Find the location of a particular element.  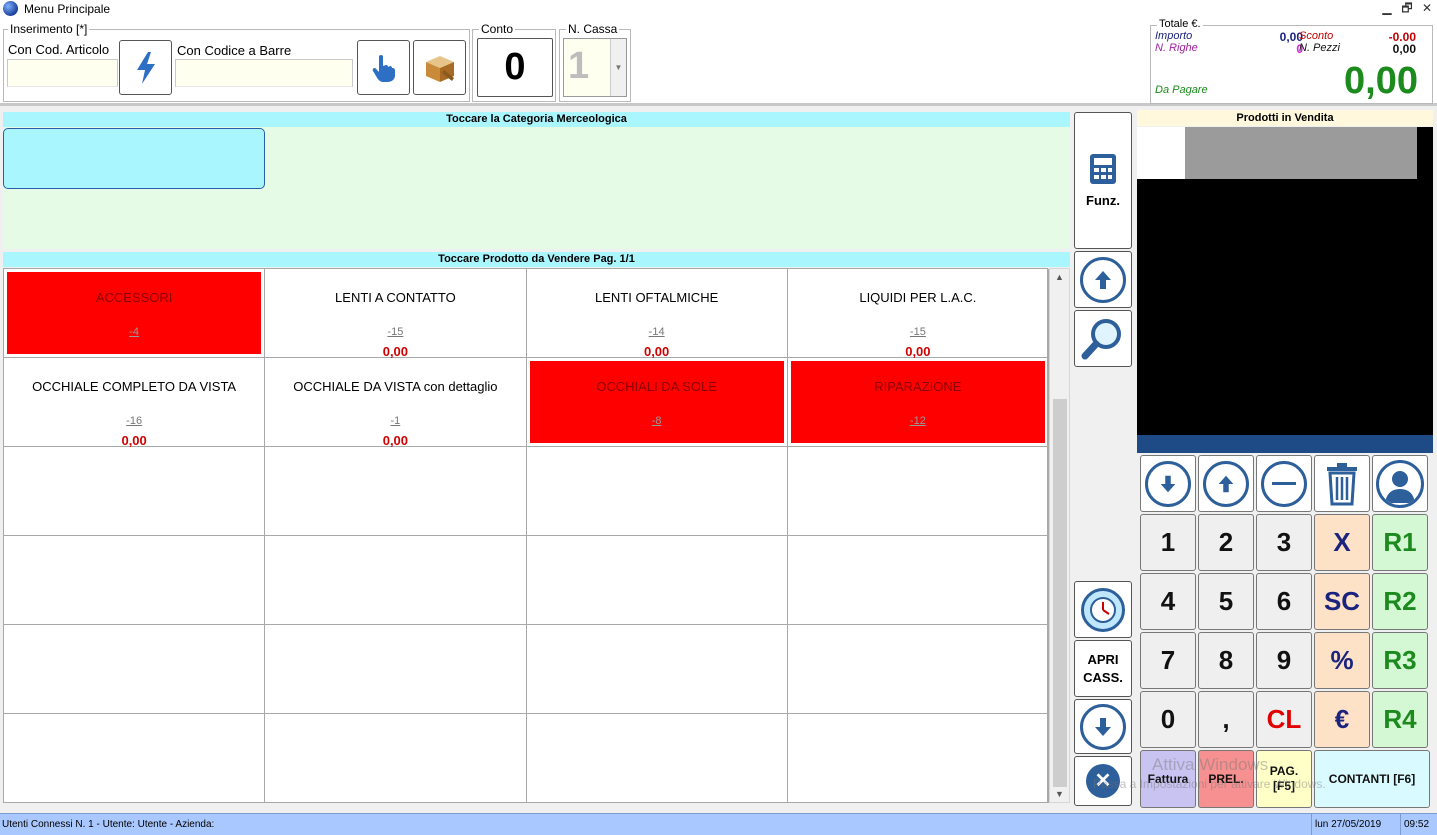

key-sconto: SC is located at coordinates (1342, 601).